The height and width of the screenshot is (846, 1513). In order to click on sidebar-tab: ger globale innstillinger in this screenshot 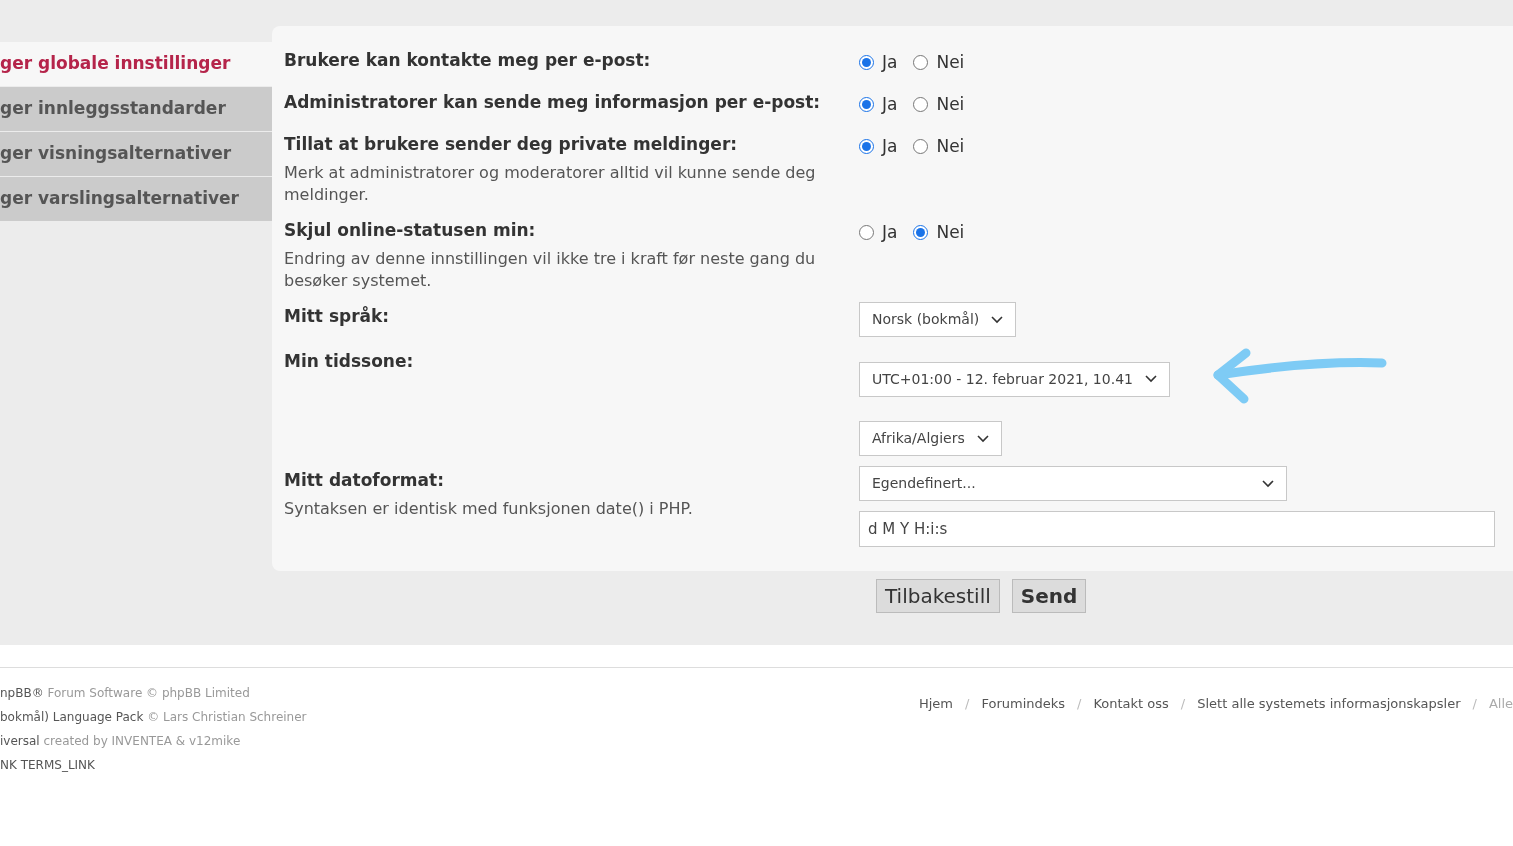, I will do `click(136, 64)`.